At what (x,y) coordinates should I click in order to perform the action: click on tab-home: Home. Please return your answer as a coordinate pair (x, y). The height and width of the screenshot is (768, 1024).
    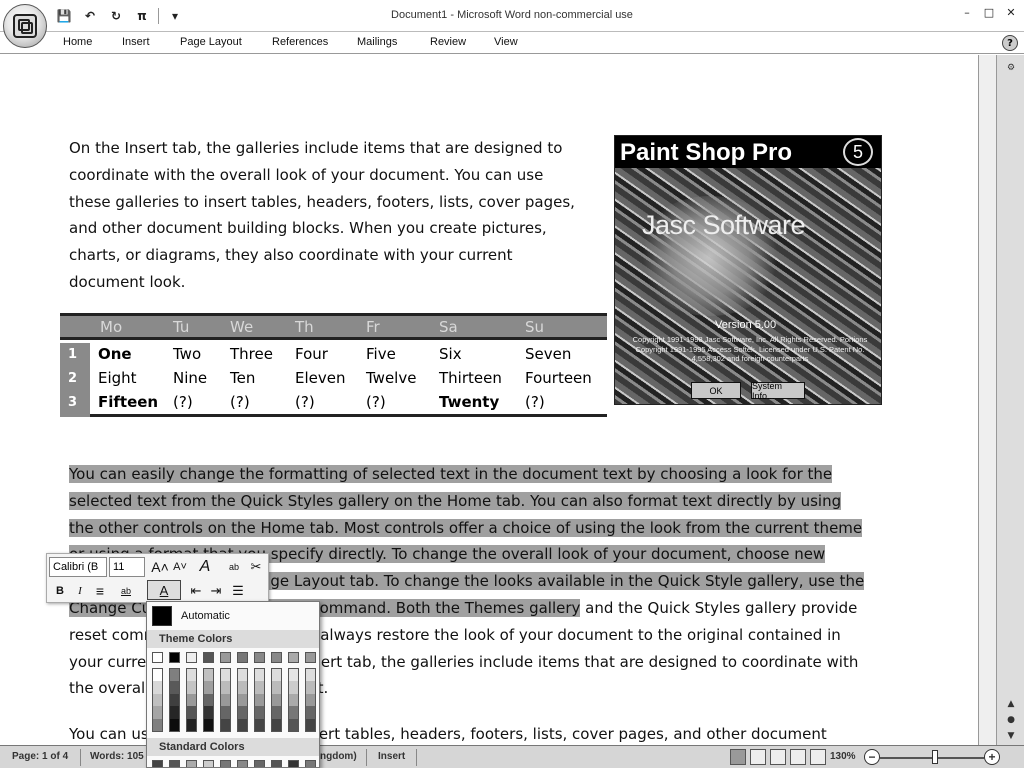
    Looking at the image, I should click on (77, 42).